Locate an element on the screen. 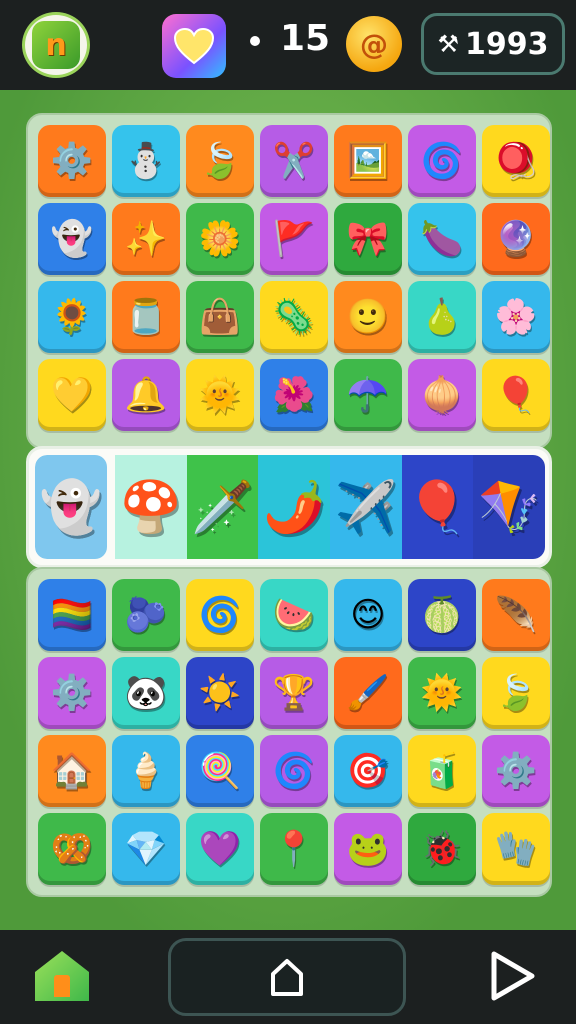 The height and width of the screenshot is (1024, 576). eggplant-icon: 🍆 is located at coordinates (442, 239).